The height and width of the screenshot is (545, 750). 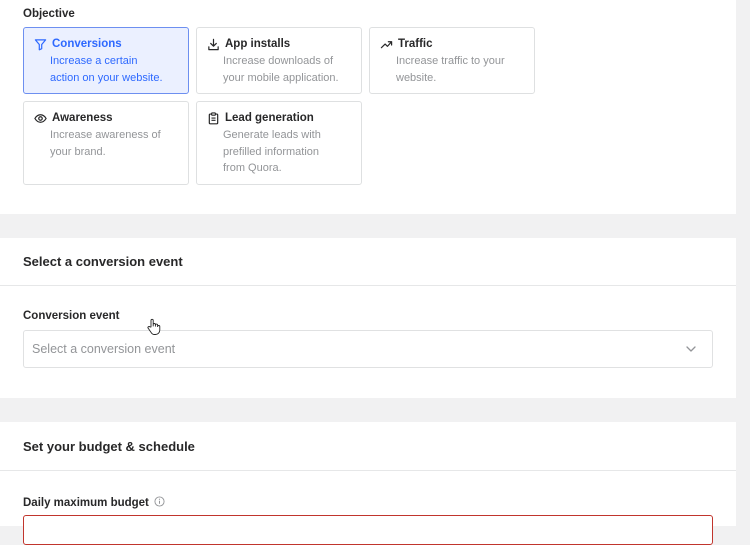 I want to click on objective-card-title: Awareness, so click(x=82, y=118).